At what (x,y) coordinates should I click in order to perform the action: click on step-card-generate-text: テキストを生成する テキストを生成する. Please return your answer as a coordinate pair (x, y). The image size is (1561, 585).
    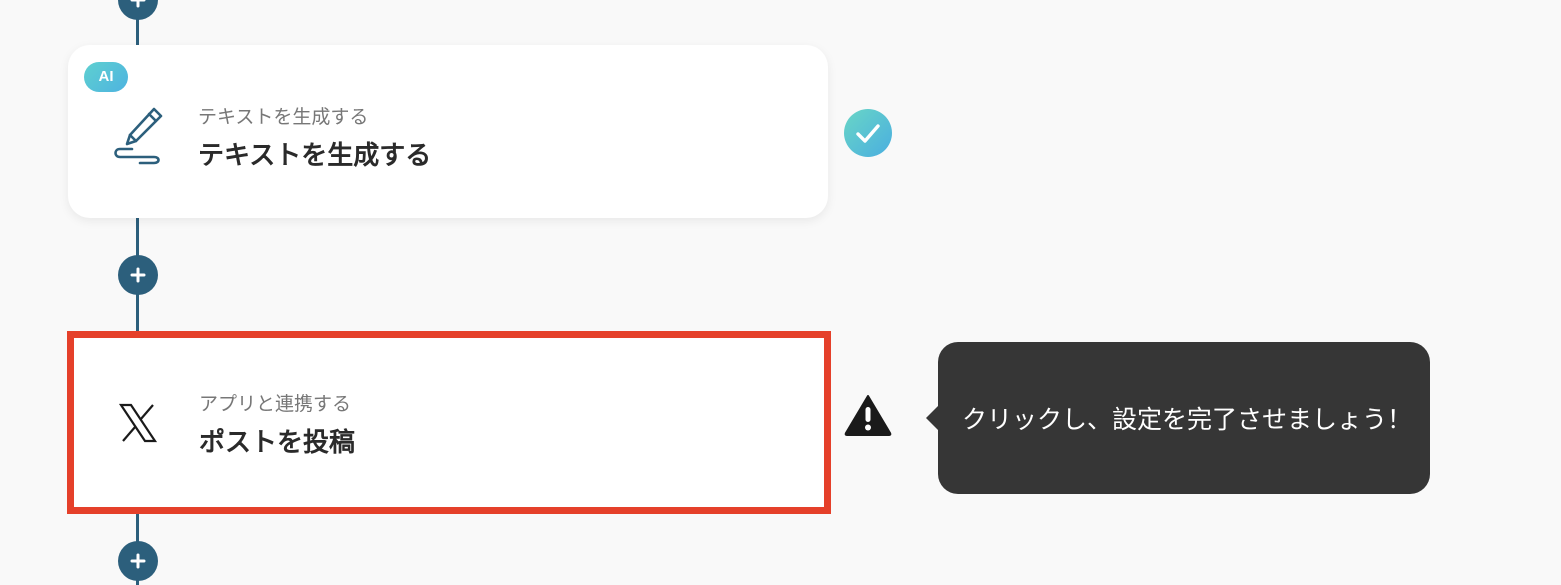
    Looking at the image, I should click on (448, 131).